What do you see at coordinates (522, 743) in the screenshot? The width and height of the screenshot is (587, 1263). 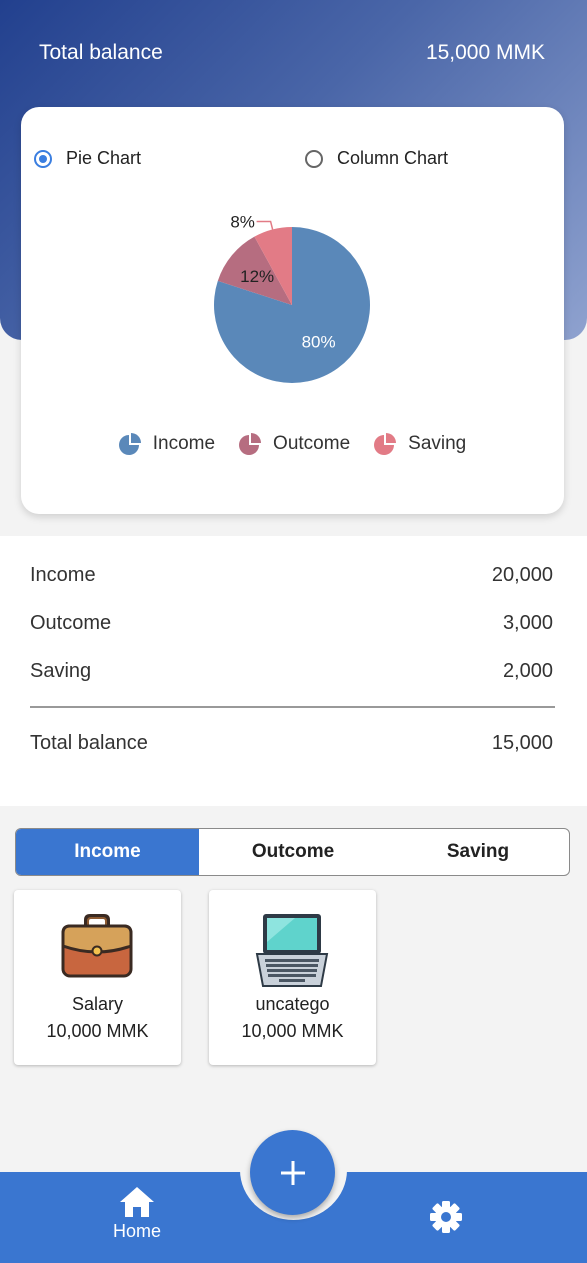 I see `summary-total-value: 15,000` at bounding box center [522, 743].